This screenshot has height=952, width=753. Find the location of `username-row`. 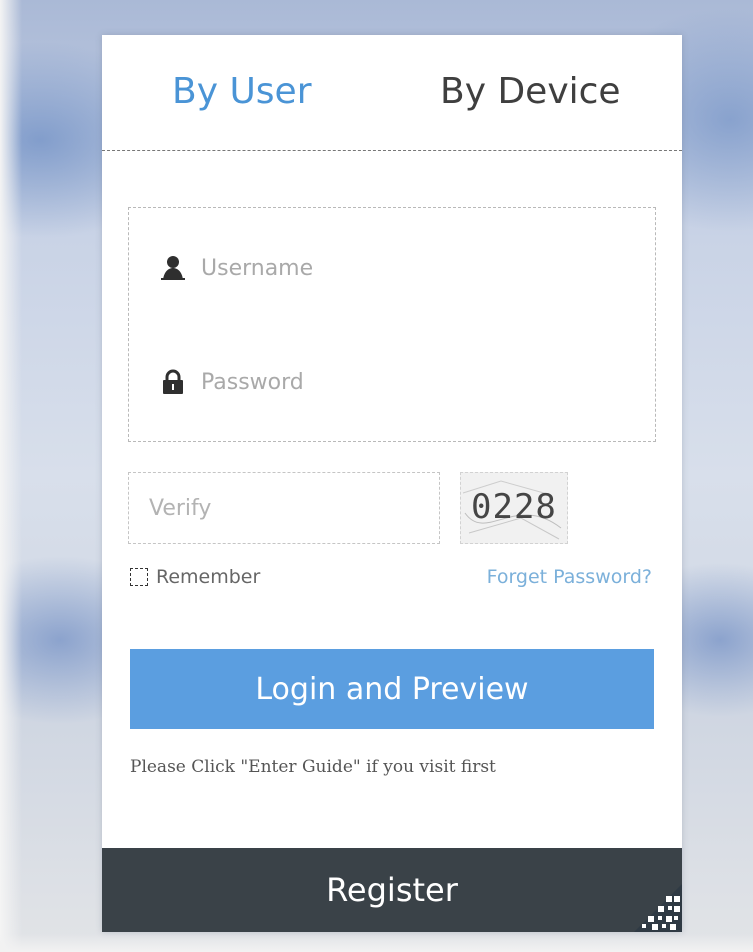

username-row is located at coordinates (394, 268).